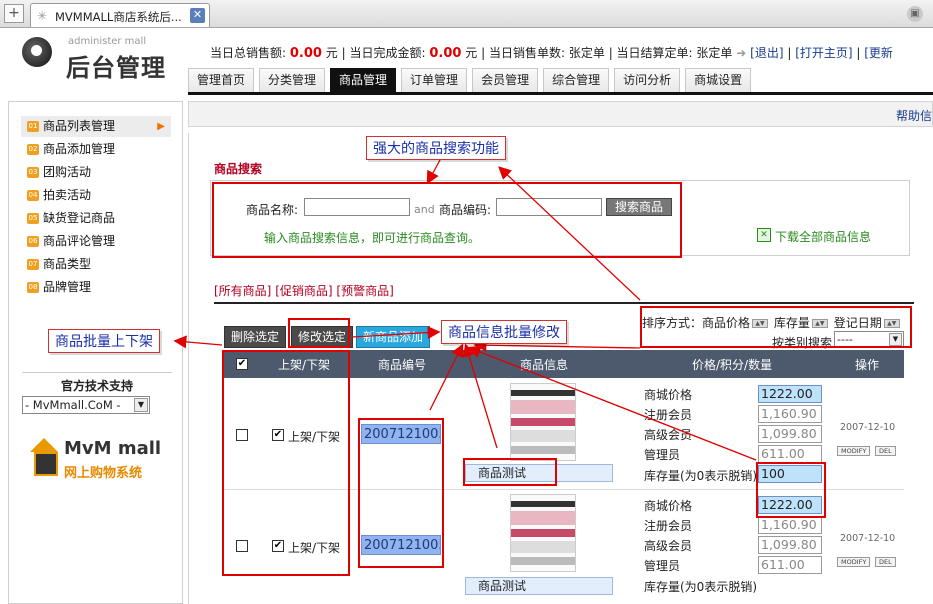 This screenshot has width=933, height=604. What do you see at coordinates (504, 332) in the screenshot?
I see `callout-batch-edit: 商品信息批量修改` at bounding box center [504, 332].